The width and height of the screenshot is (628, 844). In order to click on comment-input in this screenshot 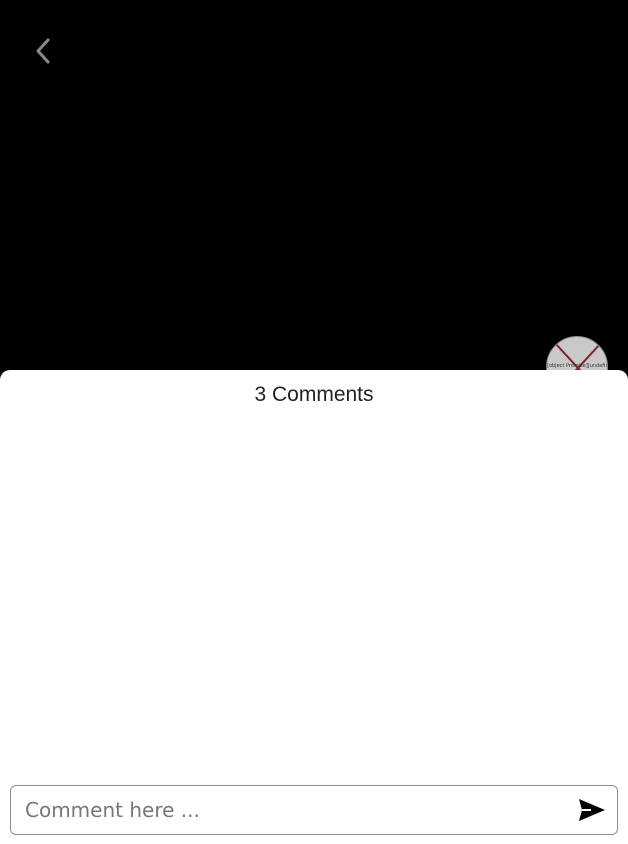, I will do `click(295, 810)`.